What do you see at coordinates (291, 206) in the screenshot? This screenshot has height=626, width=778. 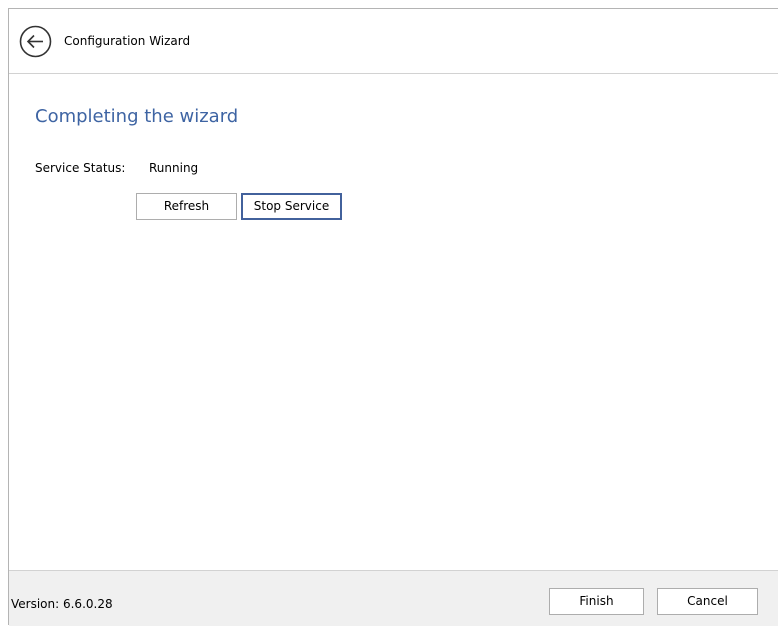 I see `stop-service-button: Stop Service` at bounding box center [291, 206].